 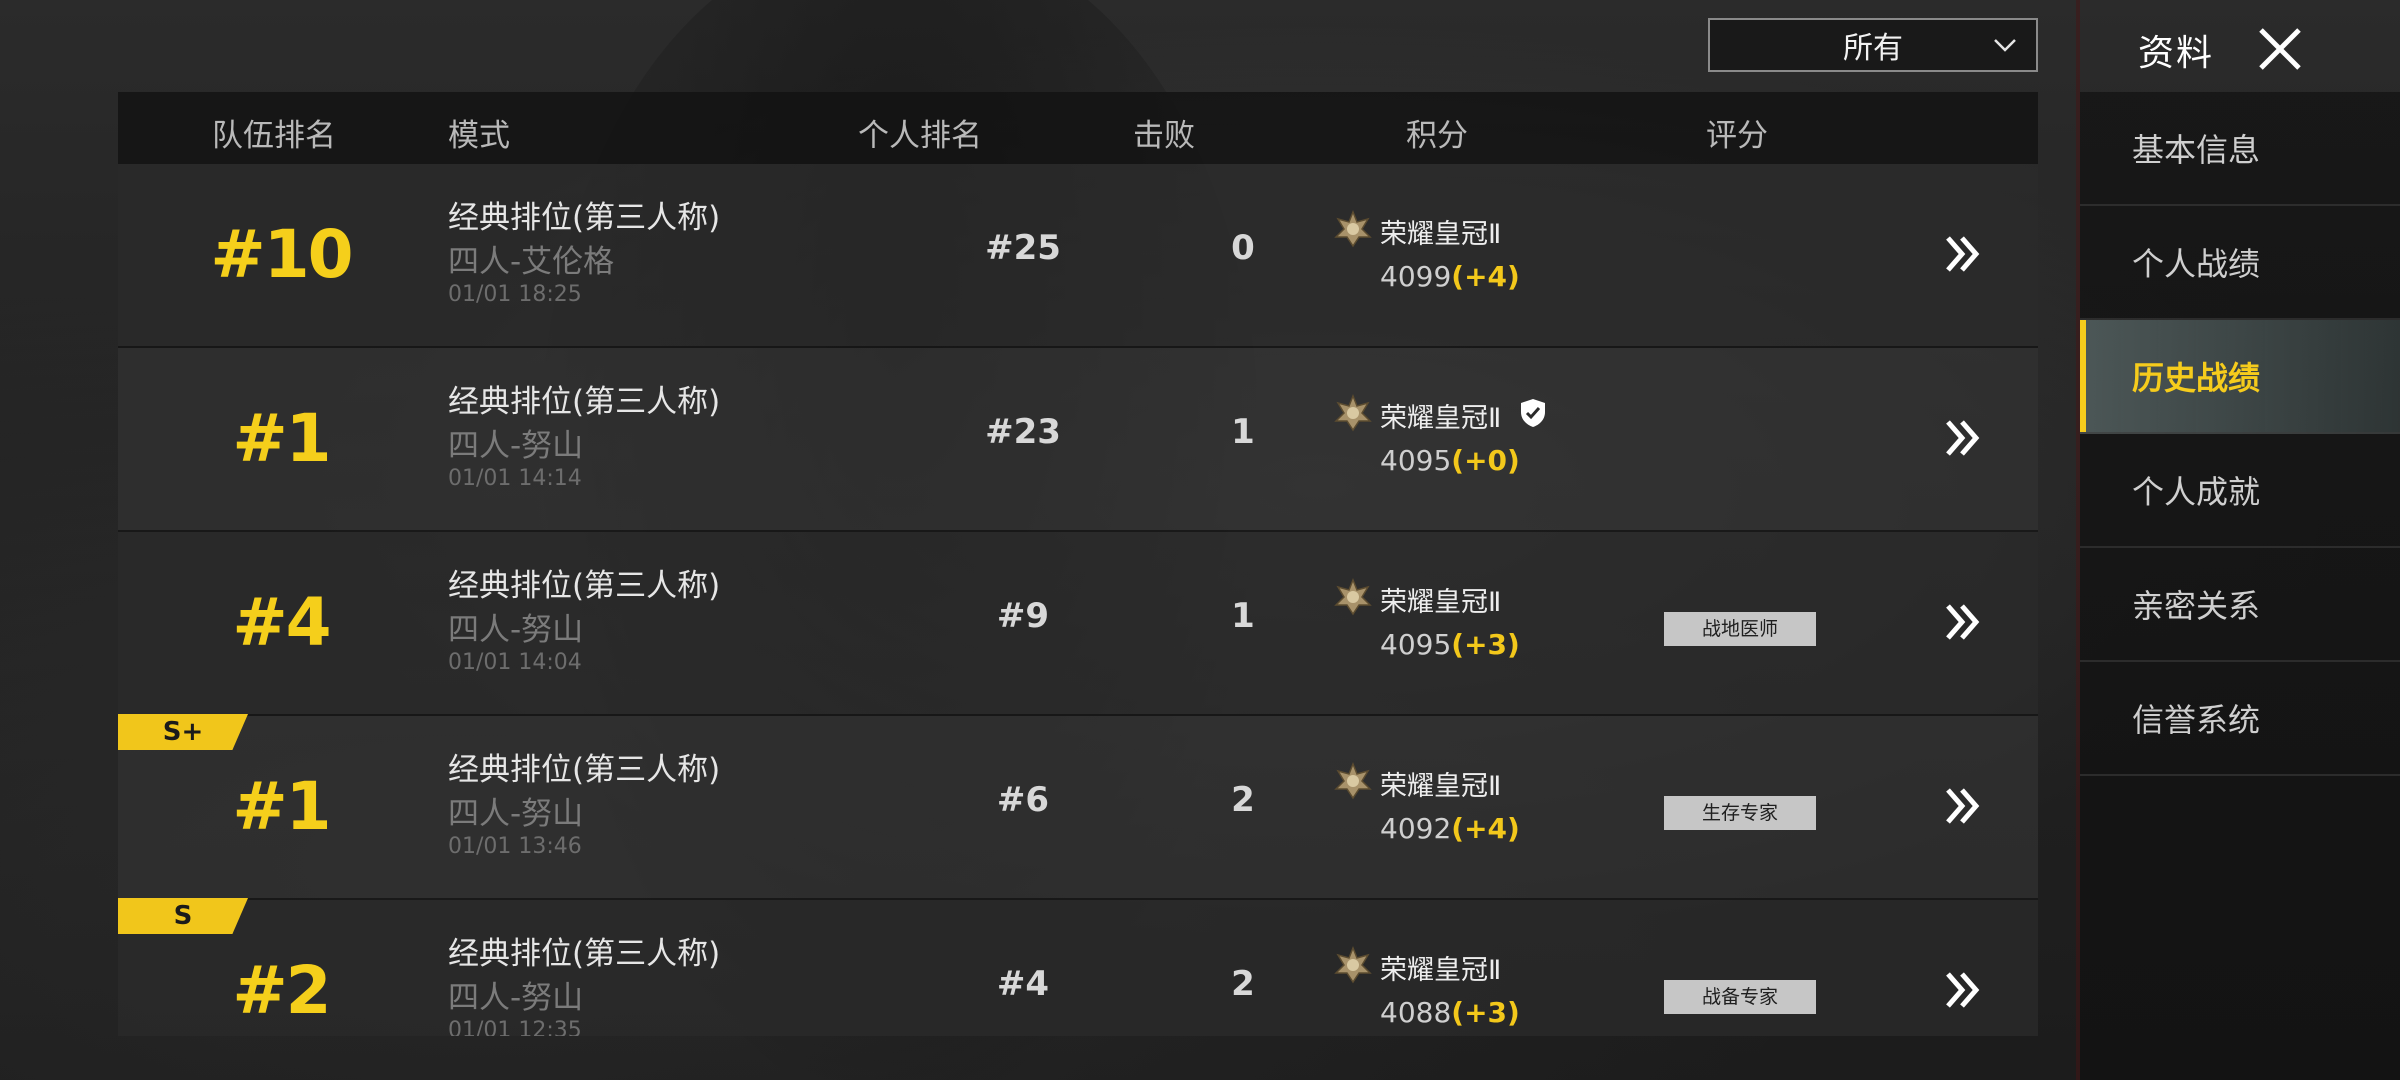 I want to click on team-rank: #2, so click(x=281, y=990).